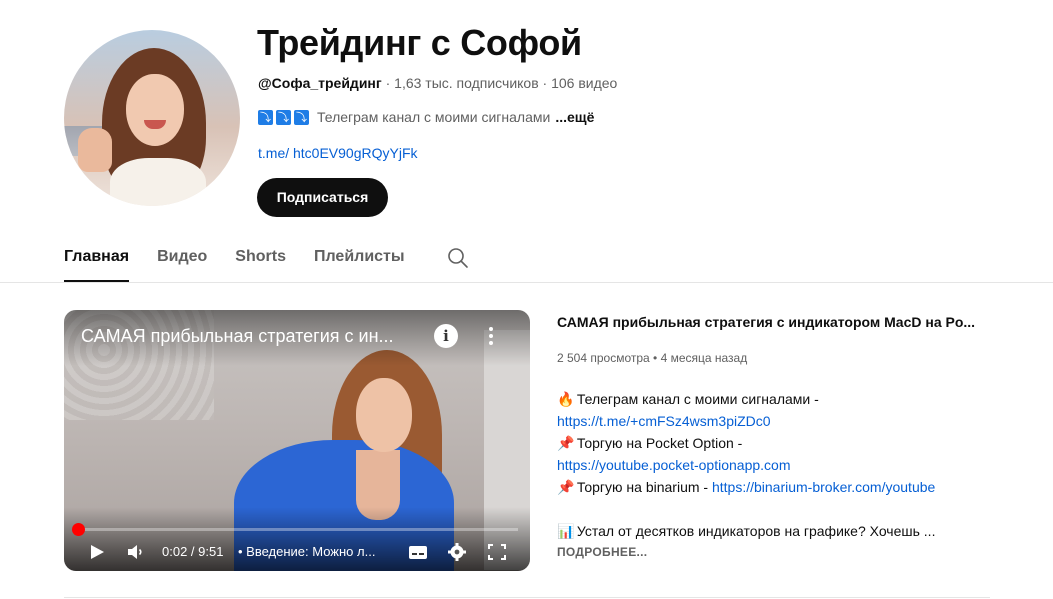 This screenshot has height=599, width=1053. I want to click on avatar-thumbs-up, so click(95, 150).